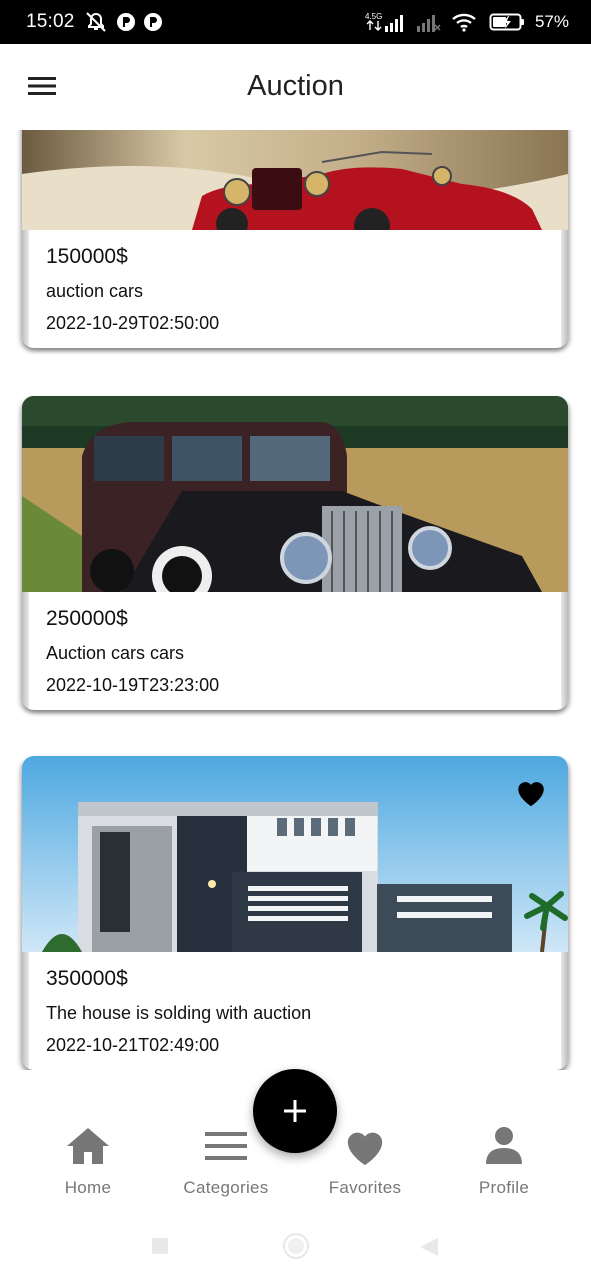 This screenshot has width=591, height=1280. I want to click on status-right-icons: 4.5G 57%, so click(467, 22).